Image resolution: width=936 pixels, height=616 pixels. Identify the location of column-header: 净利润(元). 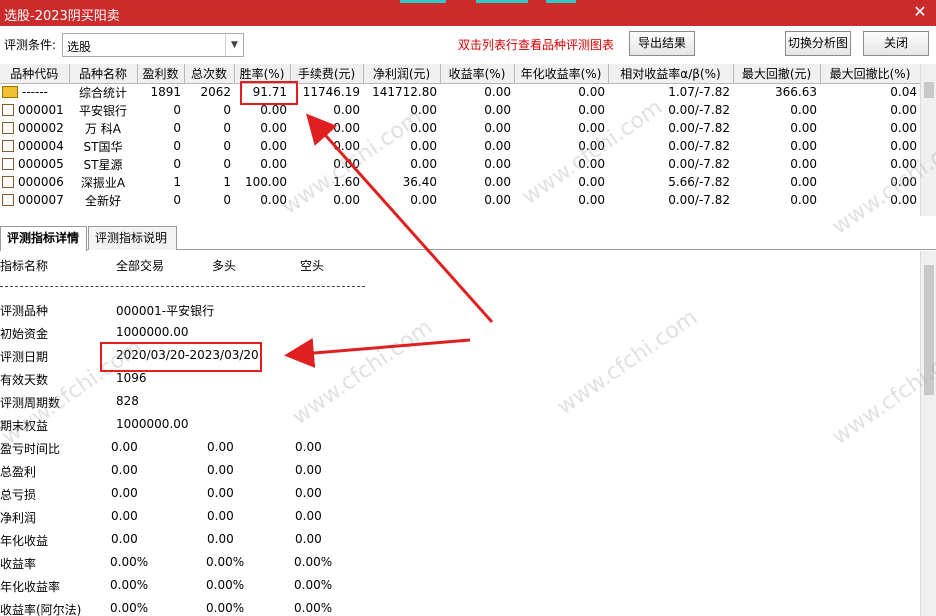
(402, 74).